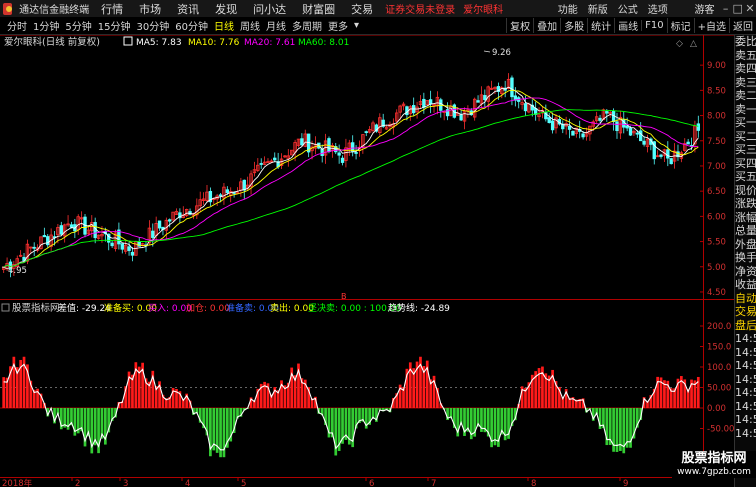 The width and height of the screenshot is (756, 487). What do you see at coordinates (716, 66) in the screenshot?
I see `price-tick-label: 9.00` at bounding box center [716, 66].